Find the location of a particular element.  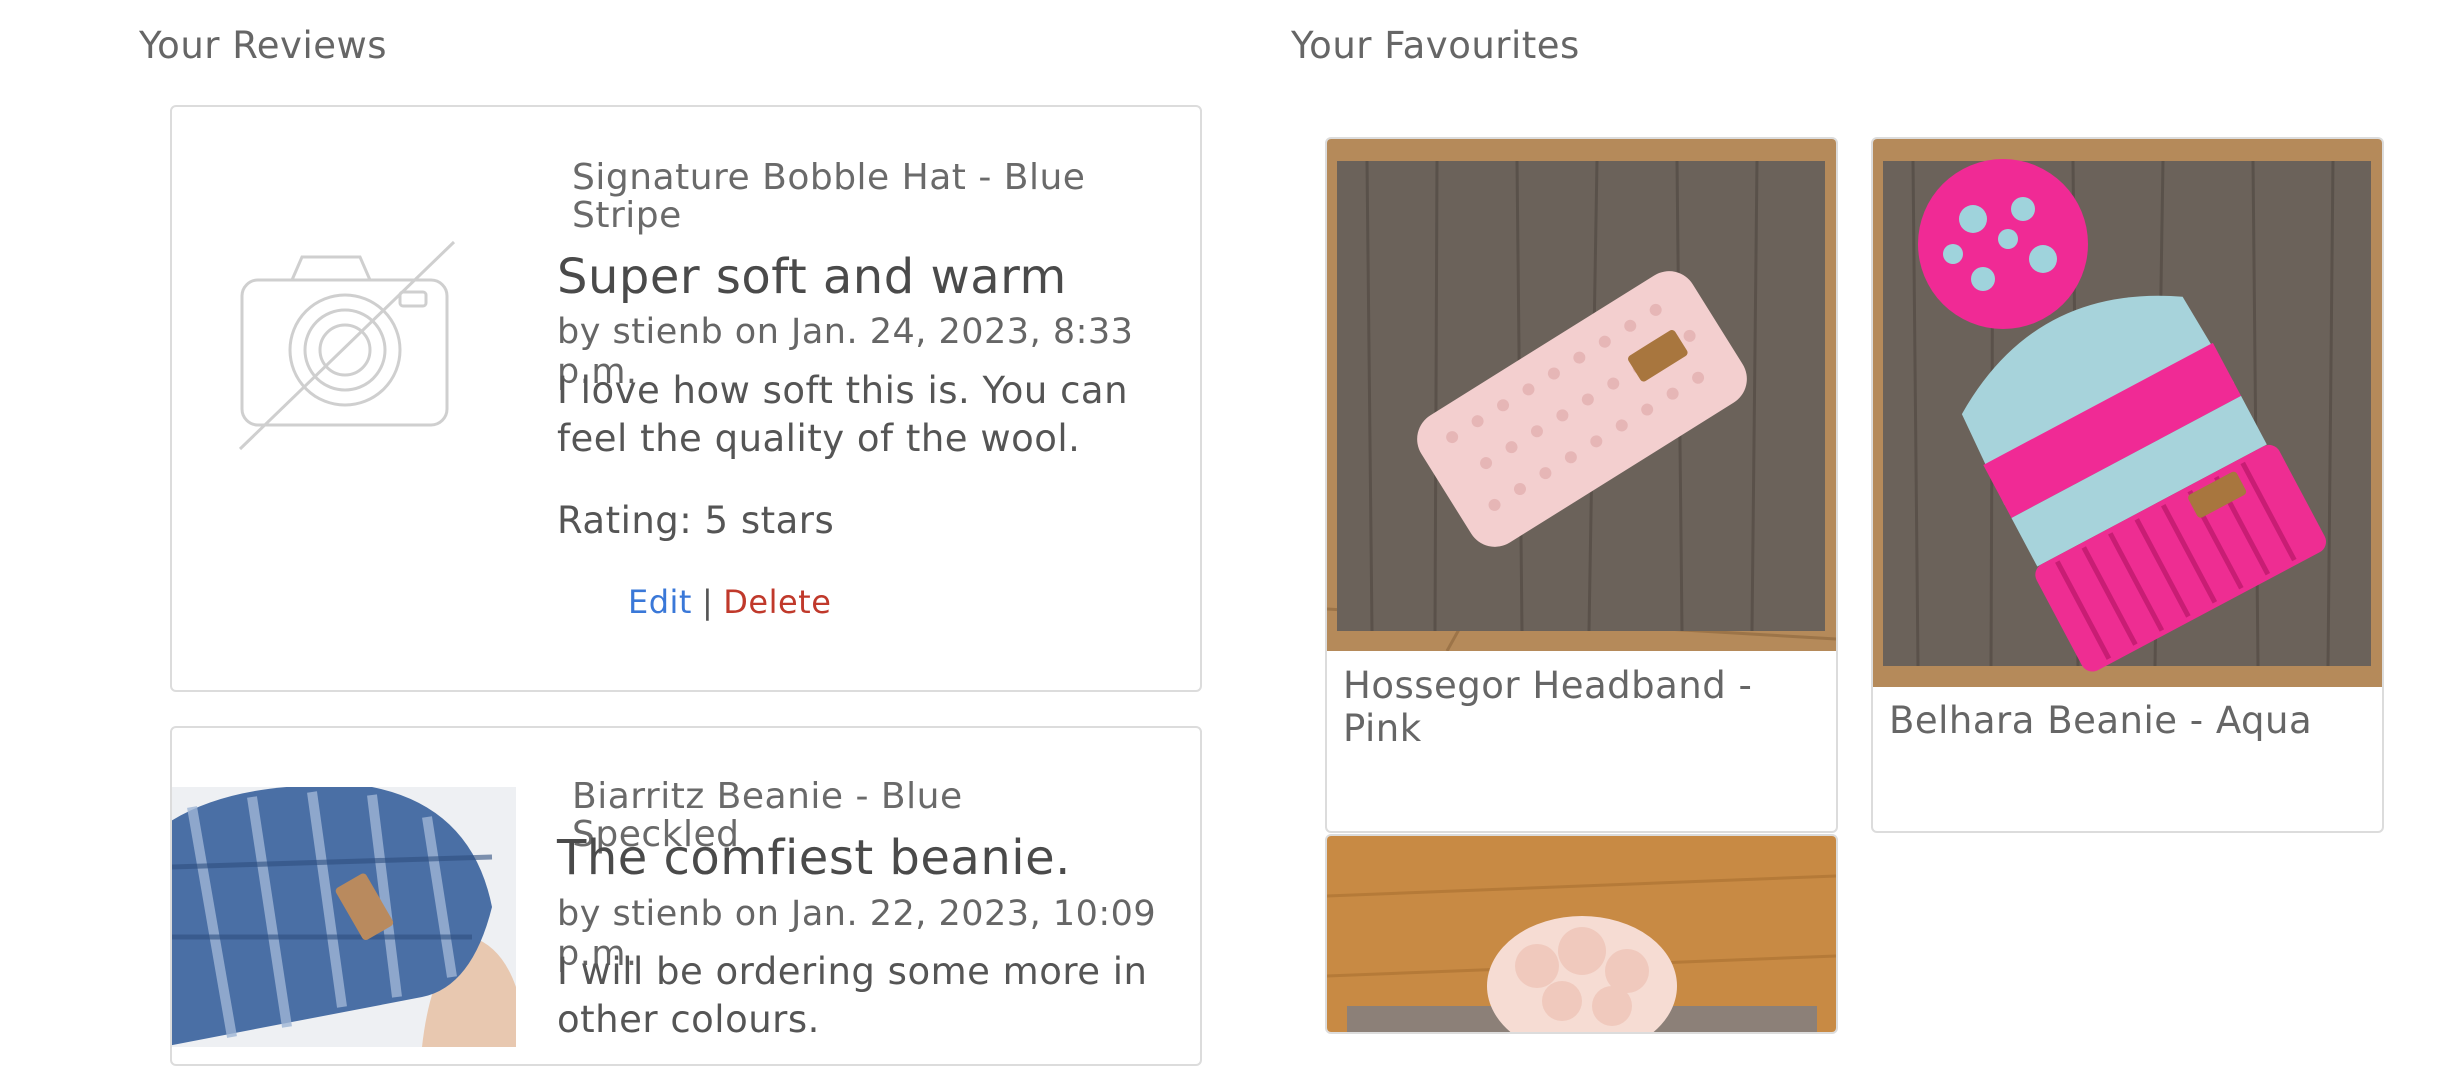

review-rating: Rating: 5 stars is located at coordinates (696, 520).